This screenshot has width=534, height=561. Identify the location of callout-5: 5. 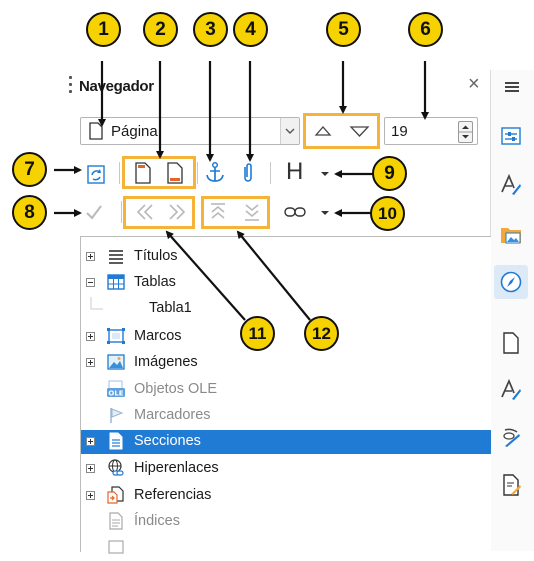
(343, 29).